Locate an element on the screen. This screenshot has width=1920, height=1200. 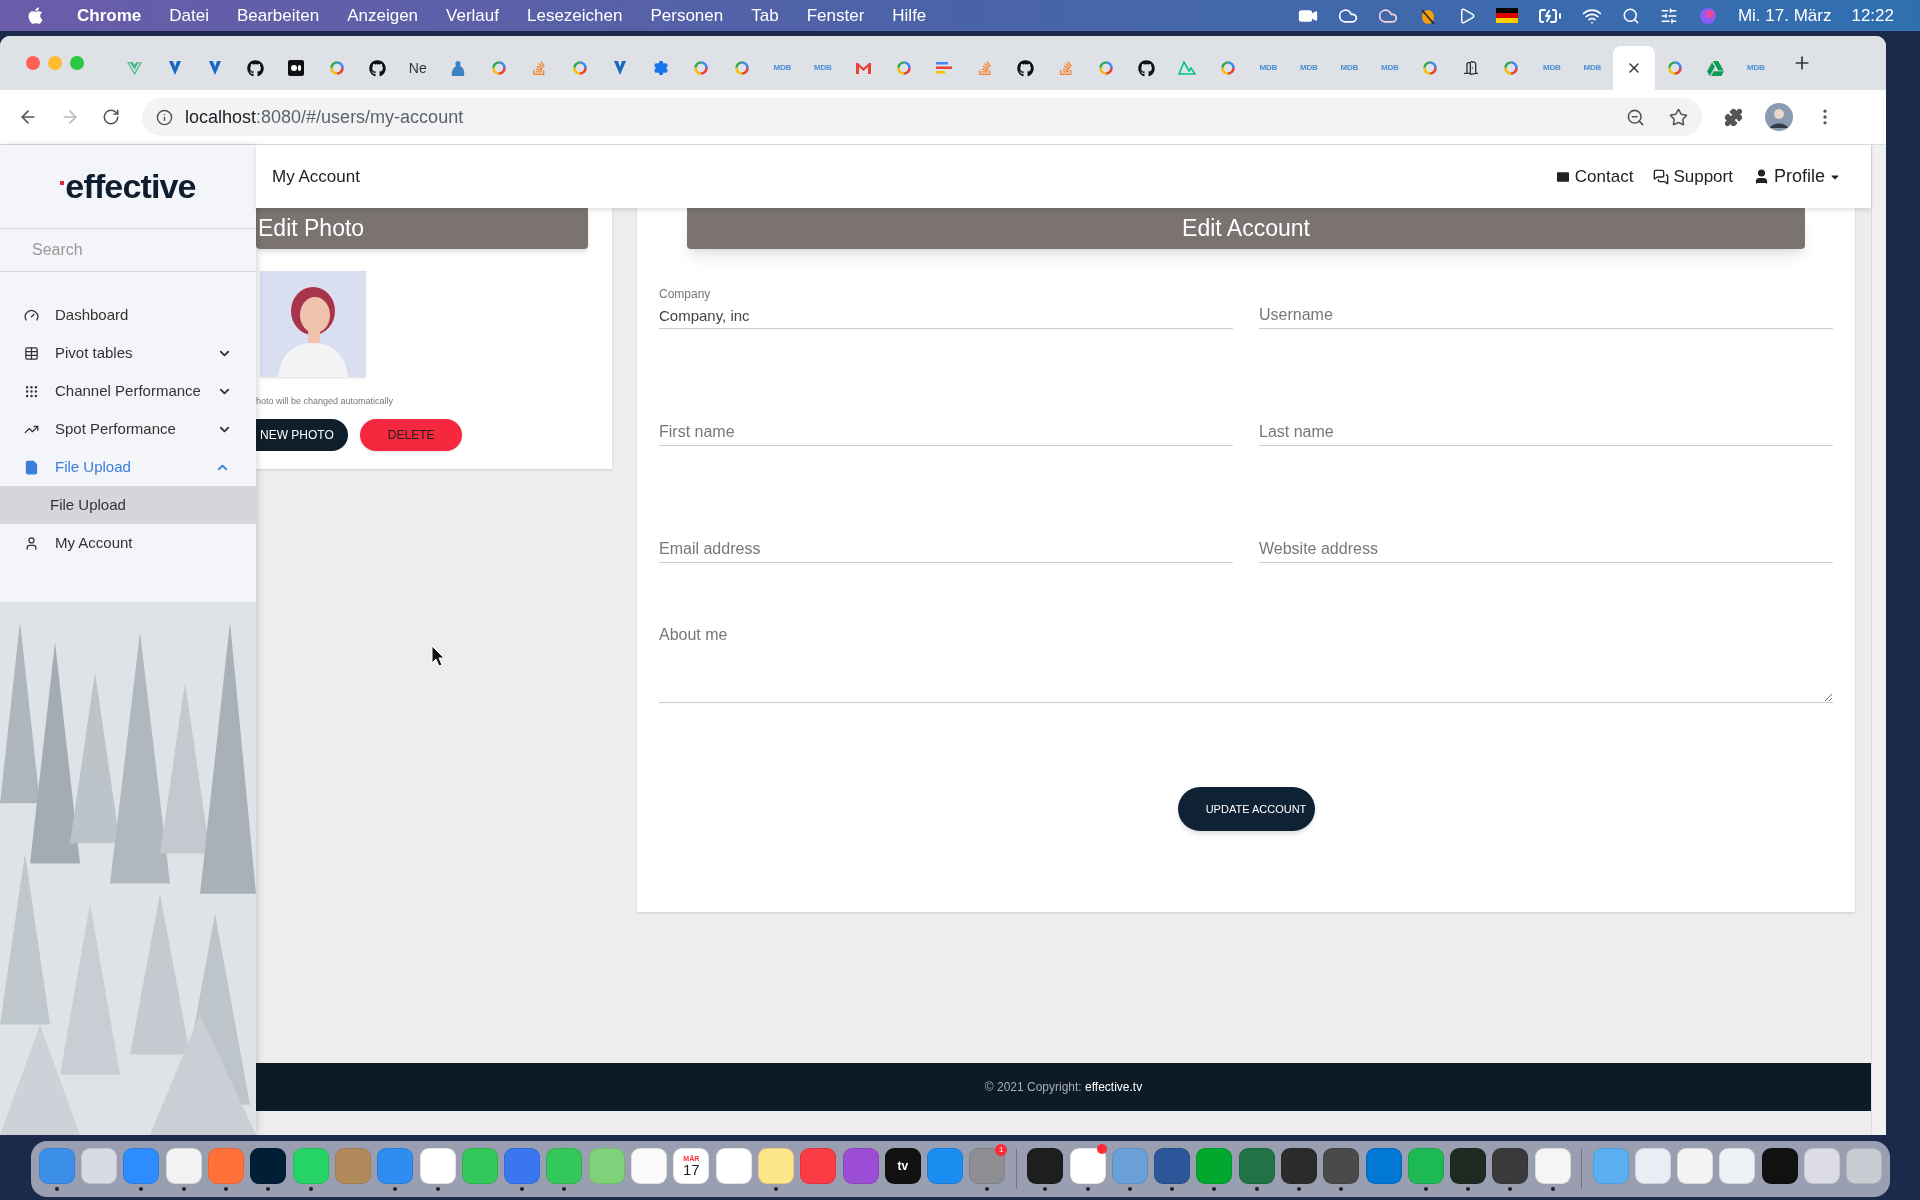
minimize-window-button is located at coordinates (55, 63).